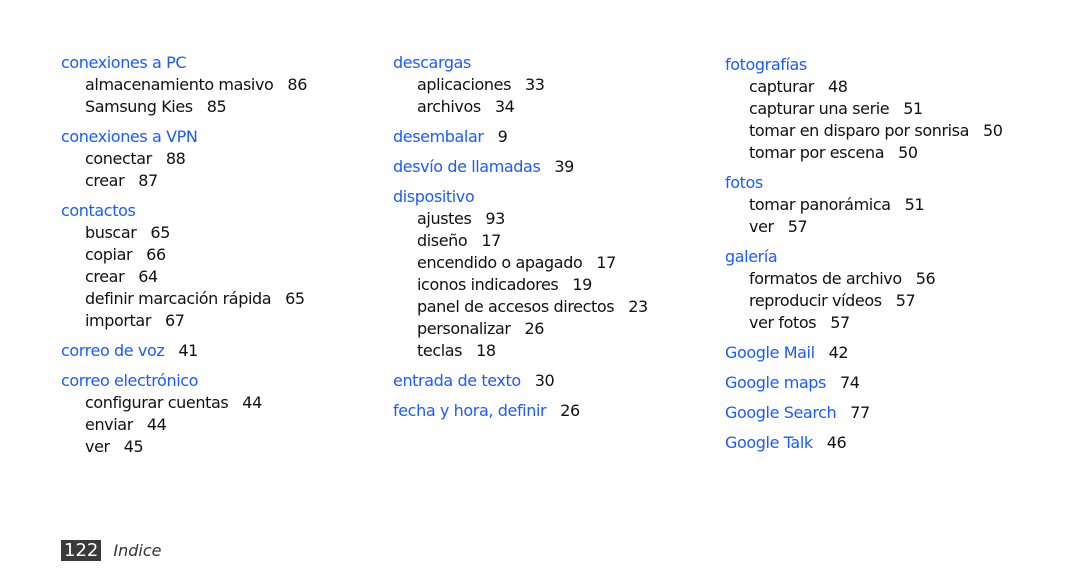 This screenshot has width=1080, height=586. What do you see at coordinates (766, 64) in the screenshot?
I see `index-term: fotografías` at bounding box center [766, 64].